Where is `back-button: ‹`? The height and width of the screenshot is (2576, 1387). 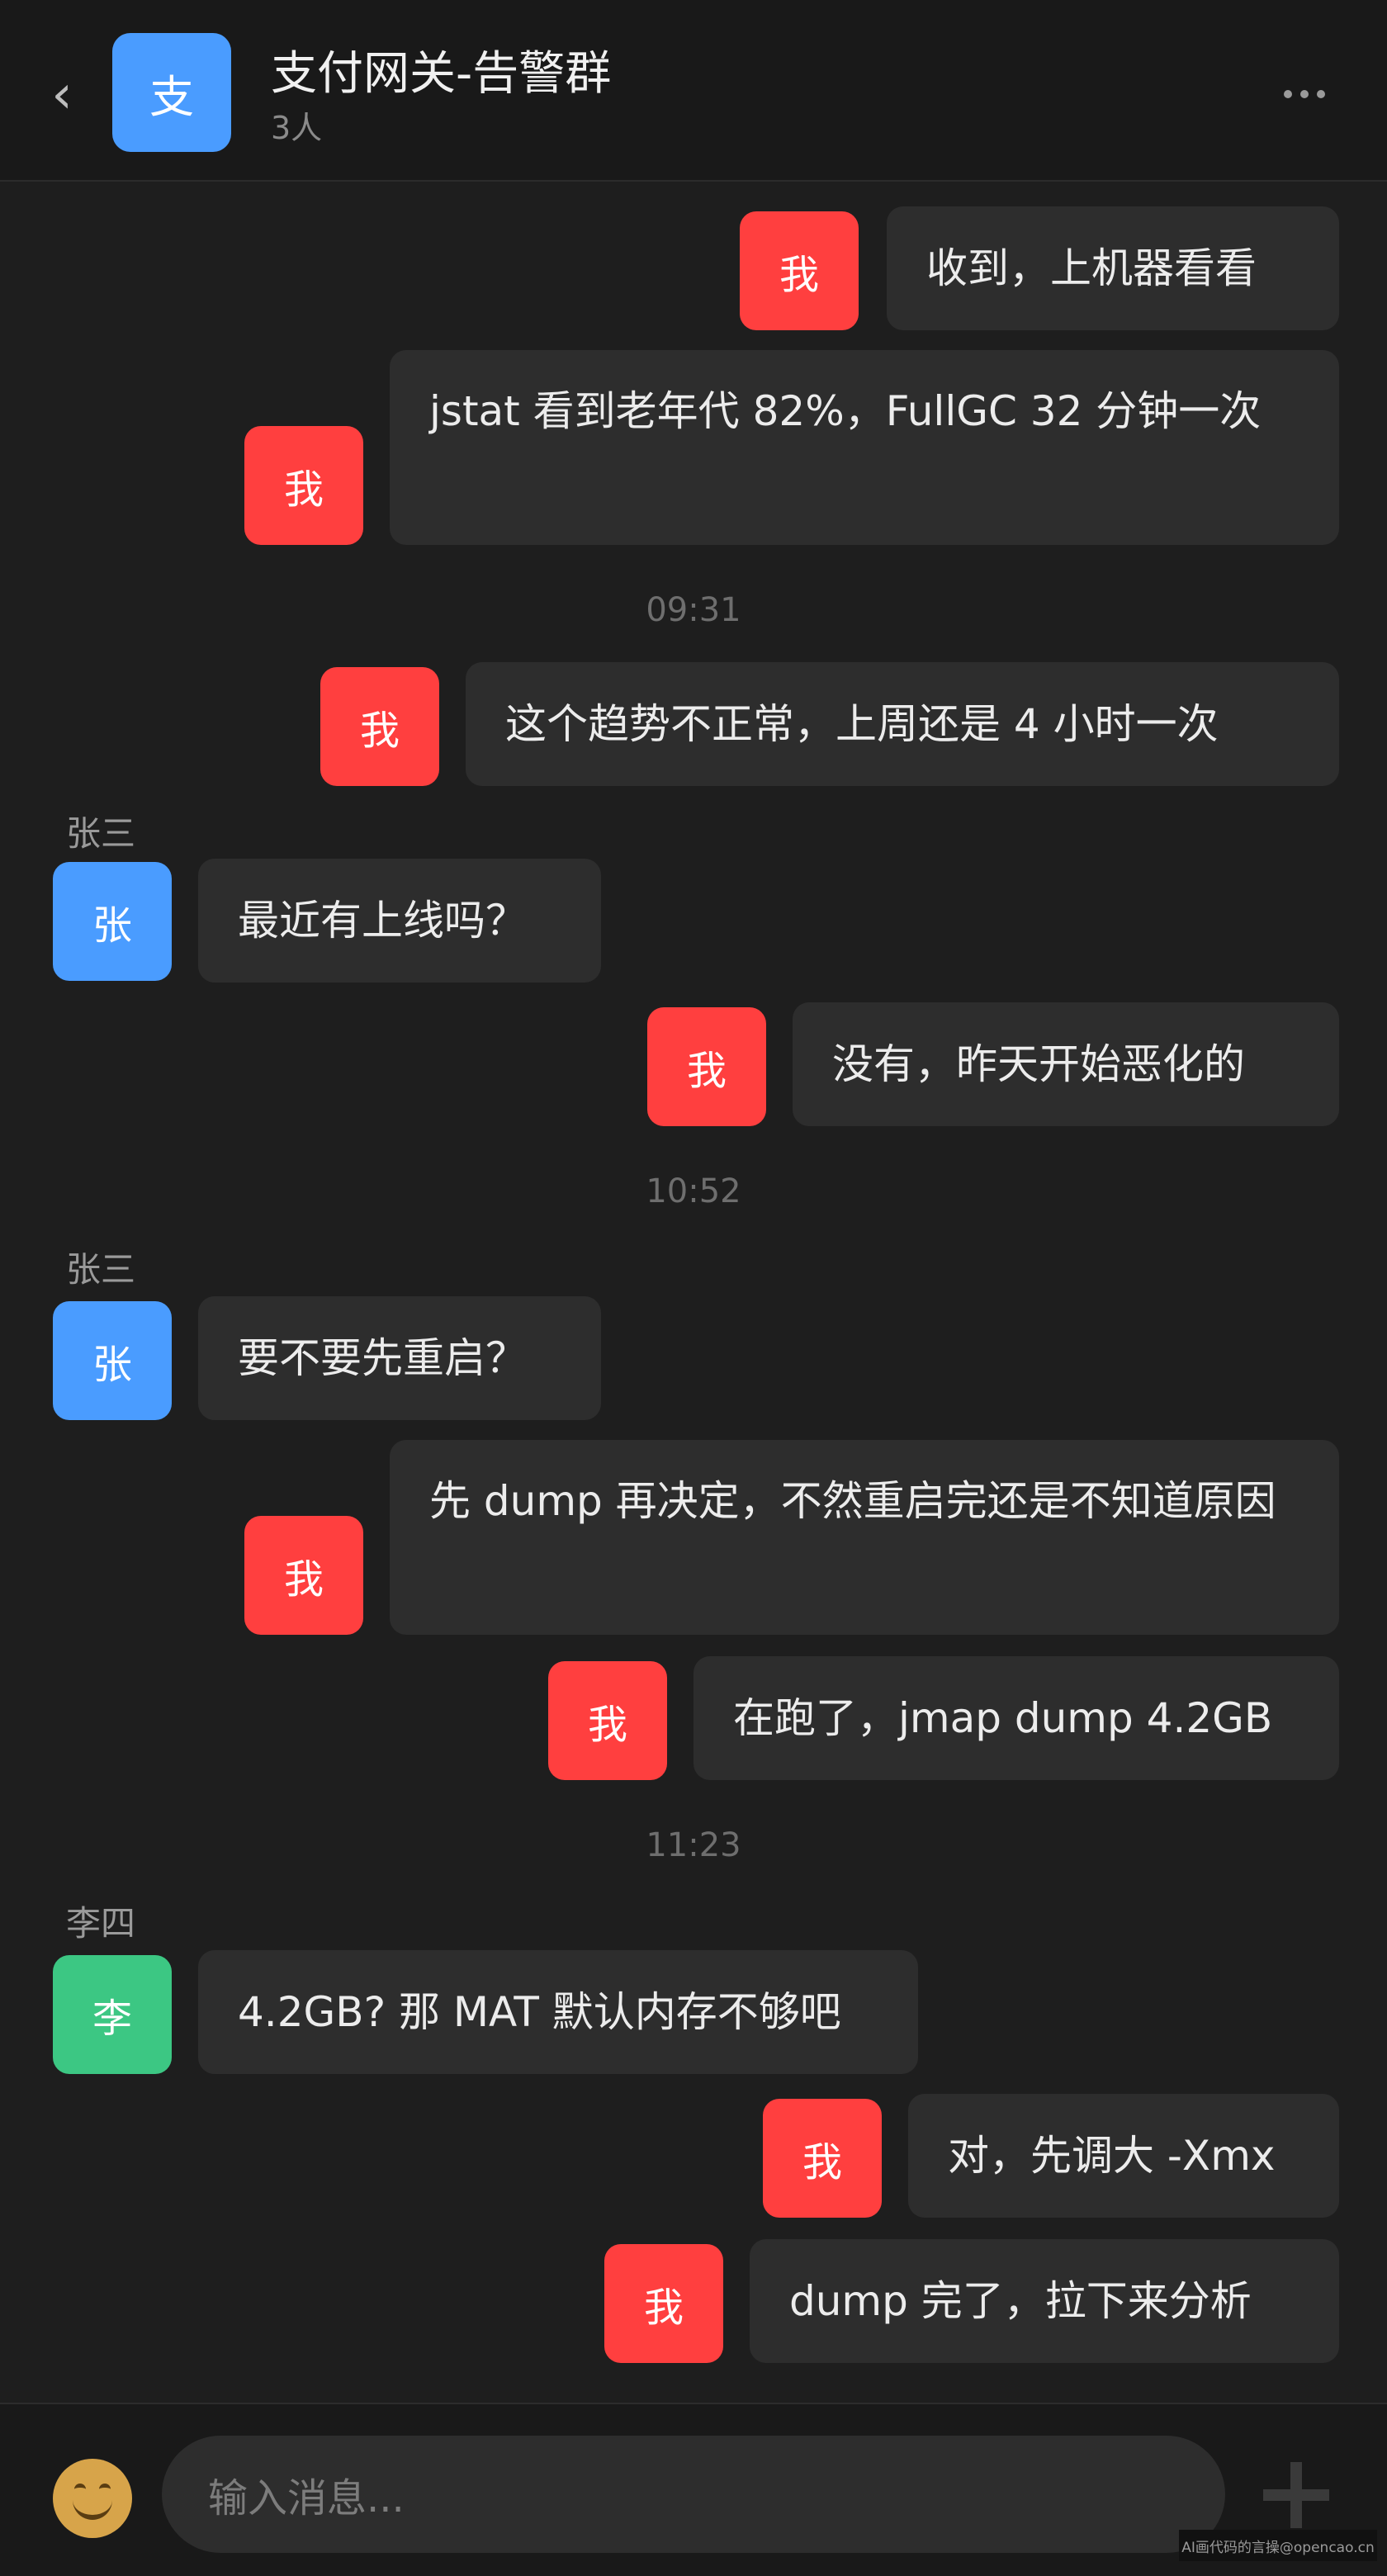 back-button: ‹ is located at coordinates (62, 95).